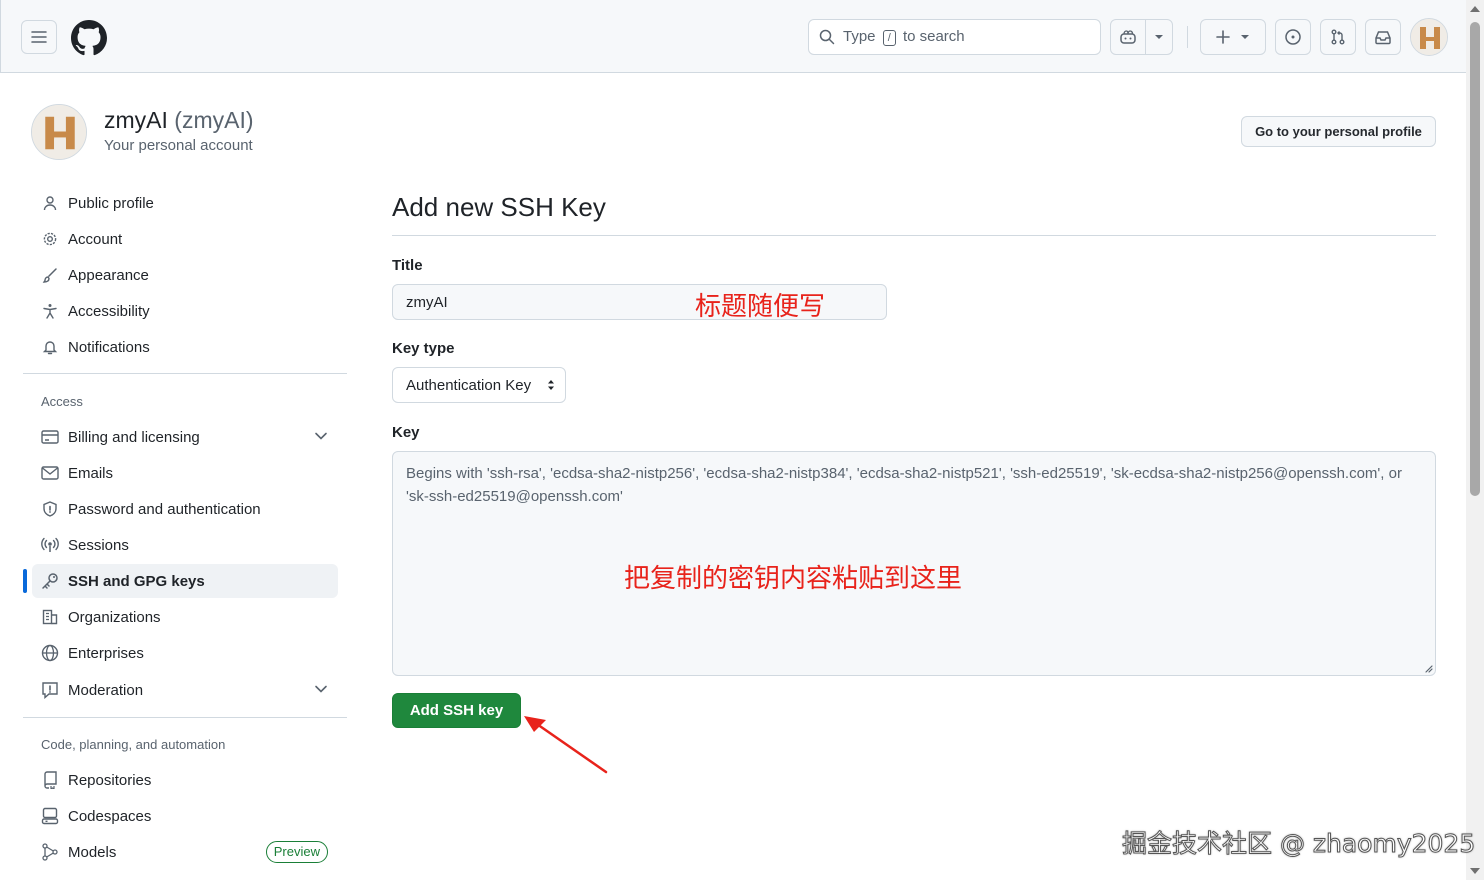 Image resolution: width=1484 pixels, height=880 pixels. What do you see at coordinates (185, 690) in the screenshot?
I see `sidebar-item-moderation: Moderation` at bounding box center [185, 690].